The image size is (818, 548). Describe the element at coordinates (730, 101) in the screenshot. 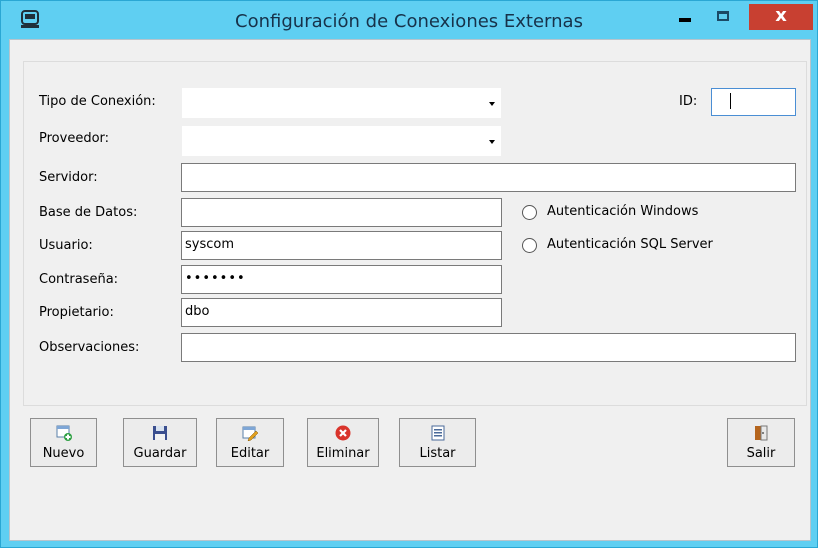

I see `text-caret` at that location.